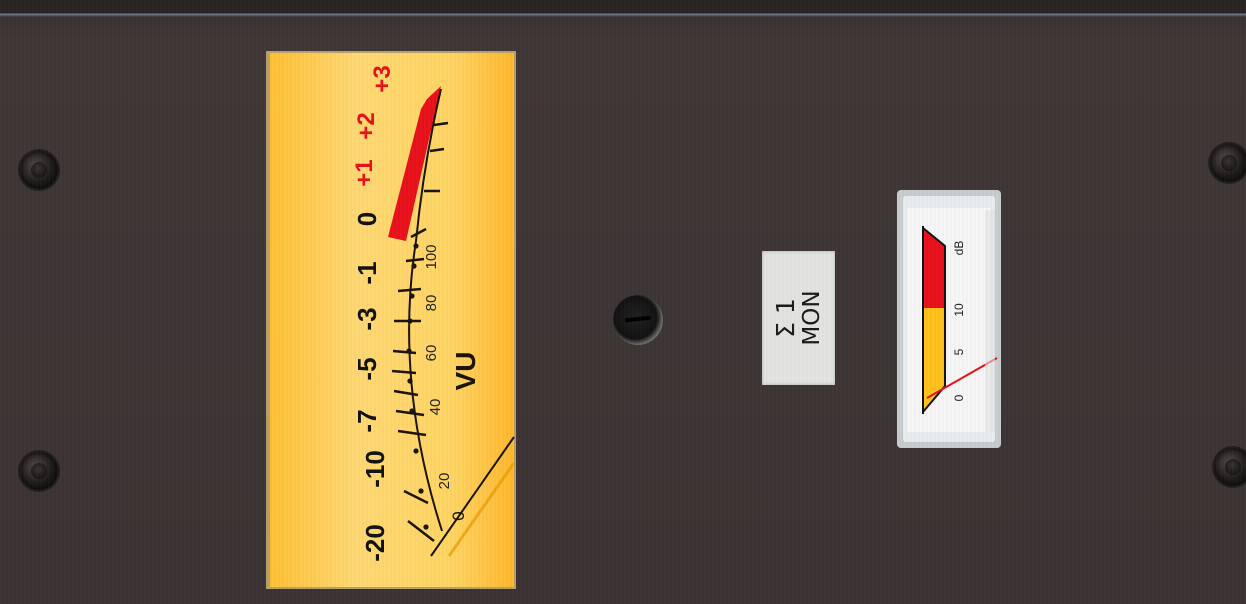 This screenshot has height=604, width=1246. I want to click on small-meter-scale-label: 5, so click(959, 351).